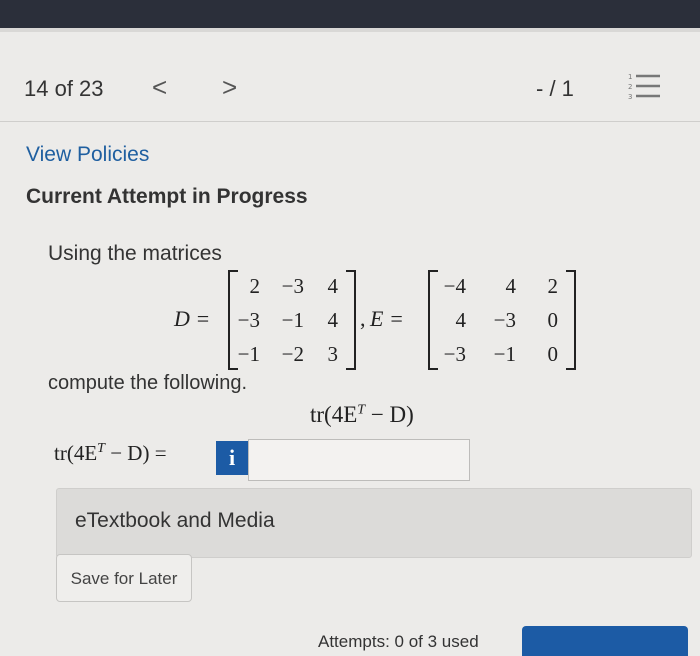 The height and width of the screenshot is (656, 700). What do you see at coordinates (350, 30) in the screenshot?
I see `top-bar-edge` at bounding box center [350, 30].